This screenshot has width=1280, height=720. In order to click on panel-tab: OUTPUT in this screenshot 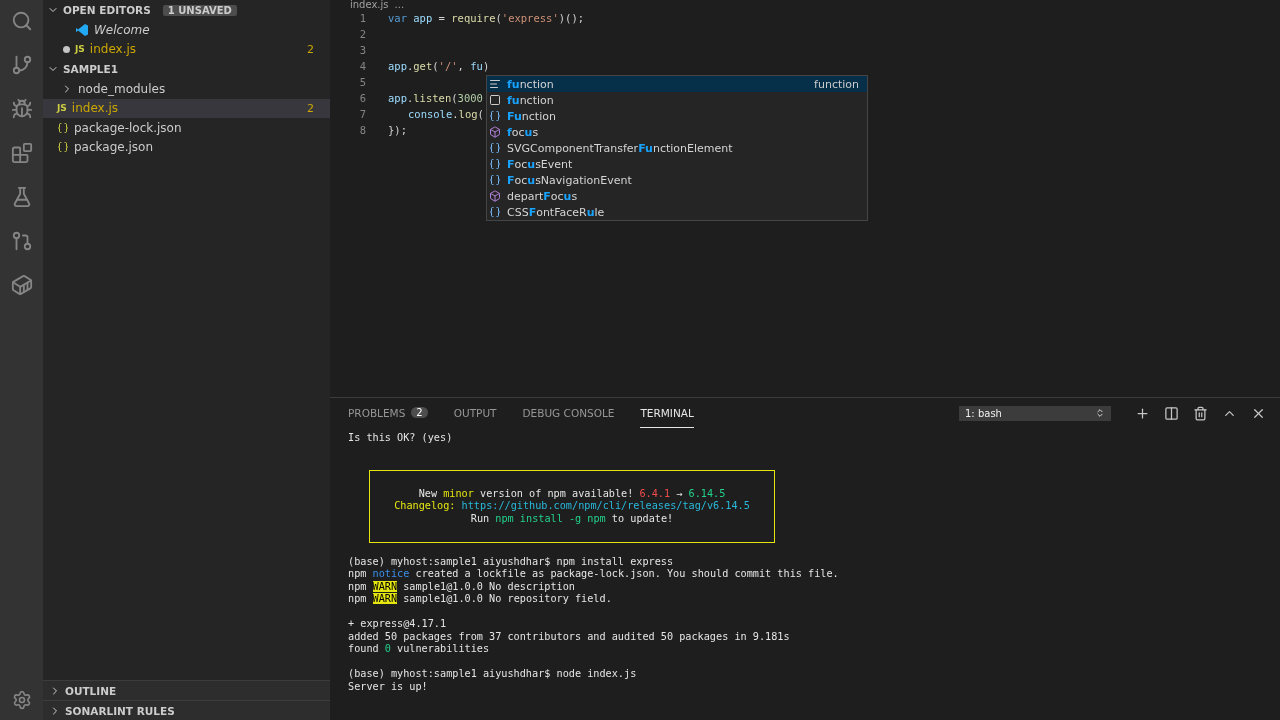, I will do `click(475, 413)`.